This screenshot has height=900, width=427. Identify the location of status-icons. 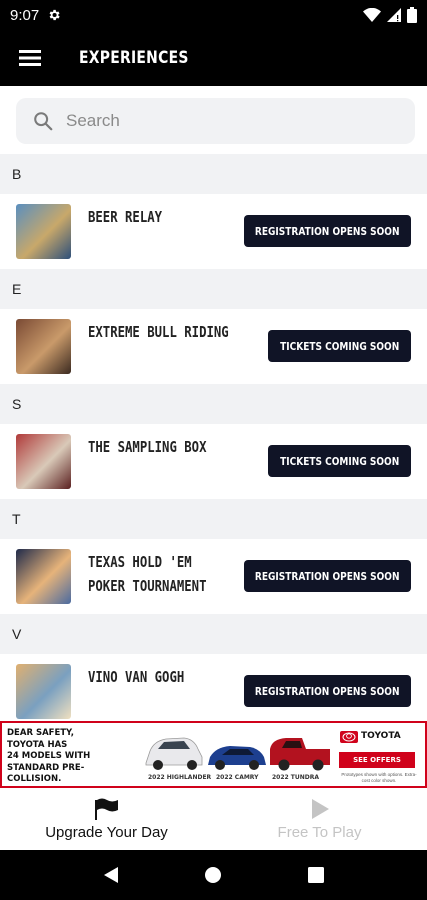
(390, 15).